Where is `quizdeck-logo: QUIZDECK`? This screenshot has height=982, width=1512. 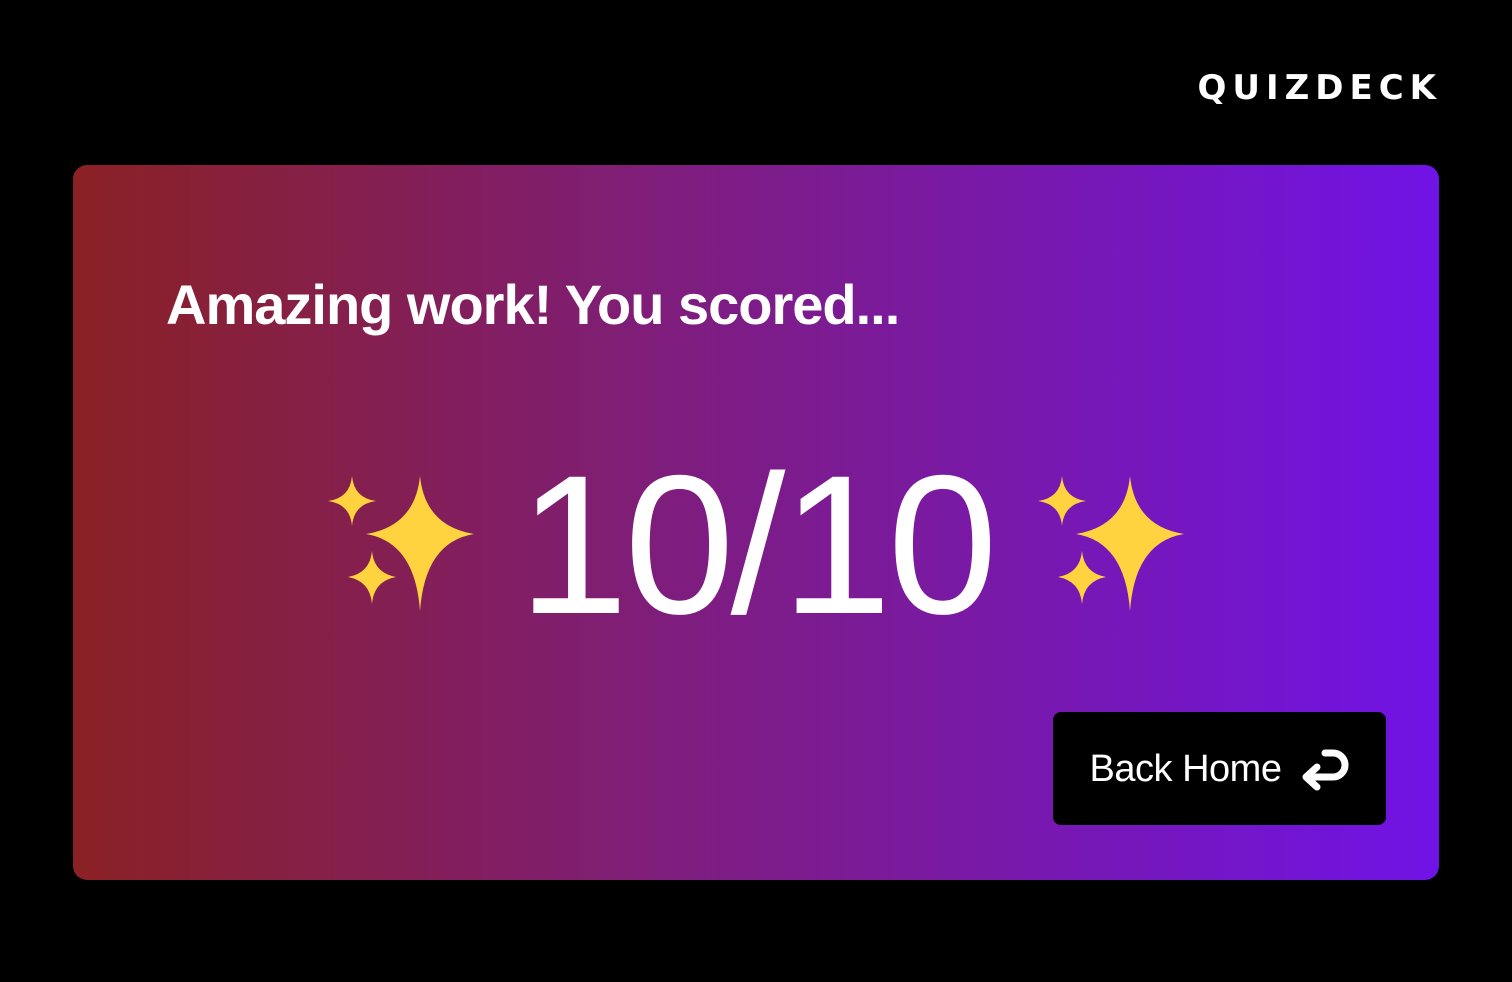 quizdeck-logo: QUIZDECK is located at coordinates (1319, 88).